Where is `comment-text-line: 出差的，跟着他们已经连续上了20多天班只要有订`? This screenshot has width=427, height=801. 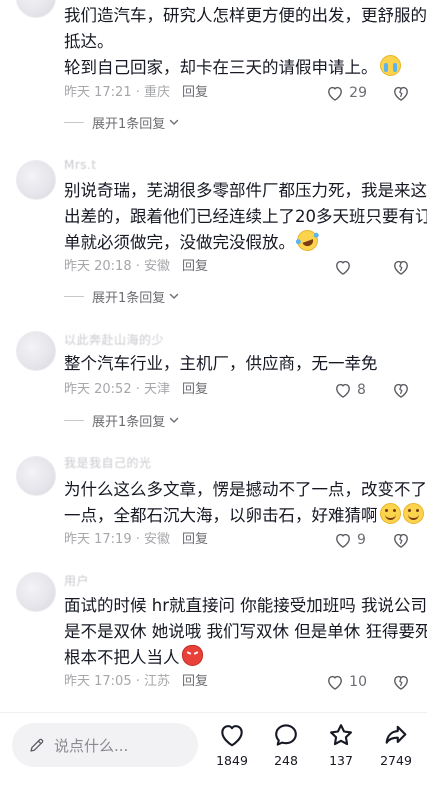
comment-text-line: 出差的，跟着他们已经连续上了20多天班只要有订 is located at coordinates (245, 216).